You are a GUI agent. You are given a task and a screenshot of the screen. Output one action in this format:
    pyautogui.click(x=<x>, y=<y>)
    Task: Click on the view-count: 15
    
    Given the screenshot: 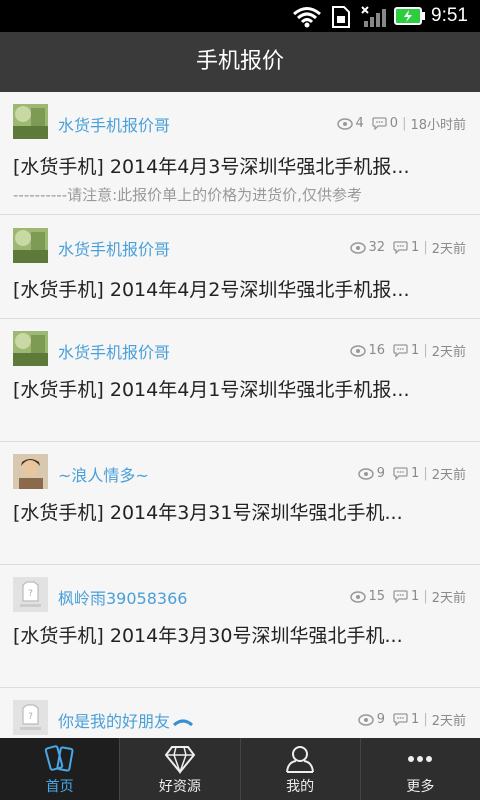 What is the action you would take?
    pyautogui.click(x=377, y=596)
    